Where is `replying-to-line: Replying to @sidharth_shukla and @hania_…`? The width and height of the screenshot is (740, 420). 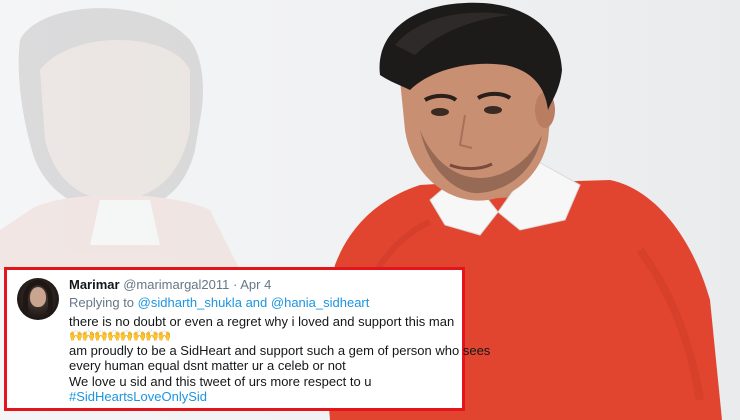 replying-to-line: Replying to @sidharth_shukla and @hania_… is located at coordinates (219, 302).